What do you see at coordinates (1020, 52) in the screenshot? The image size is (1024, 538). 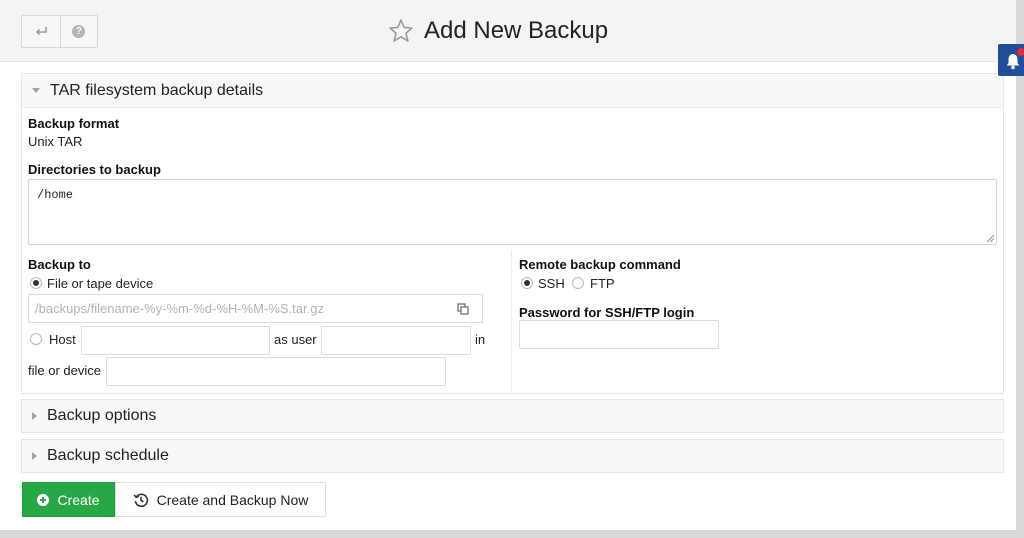 I see `notification-dot` at bounding box center [1020, 52].